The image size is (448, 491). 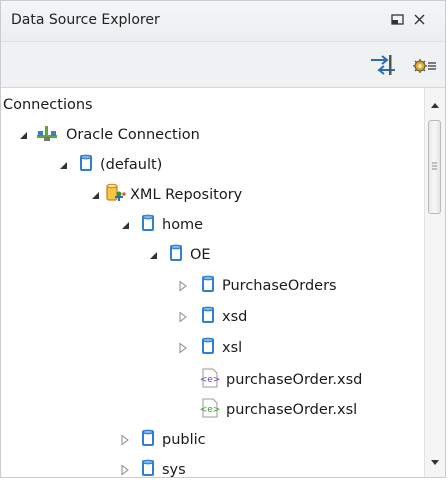 I want to click on tree-item-home: home, so click(x=213, y=225).